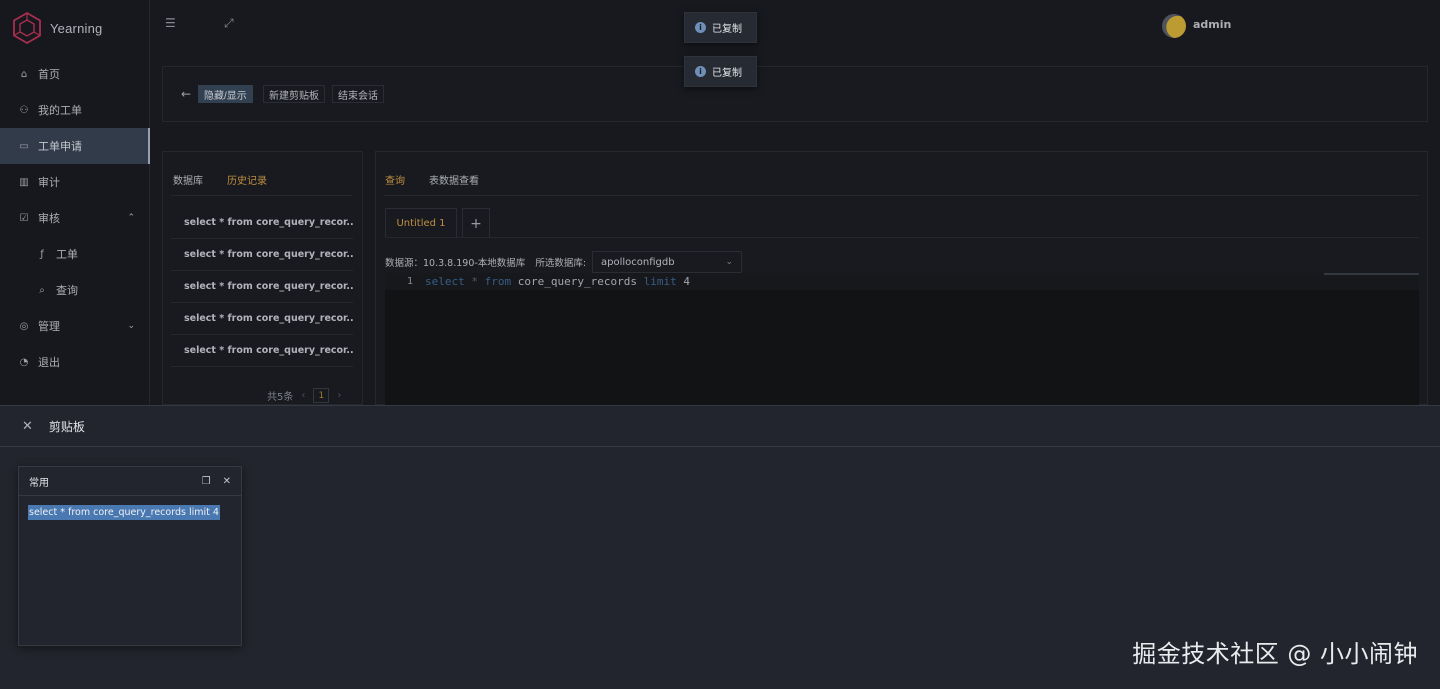 The height and width of the screenshot is (689, 1440). What do you see at coordinates (130, 481) in the screenshot?
I see `clipboard-card-header: 常用 ❐ ✕` at bounding box center [130, 481].